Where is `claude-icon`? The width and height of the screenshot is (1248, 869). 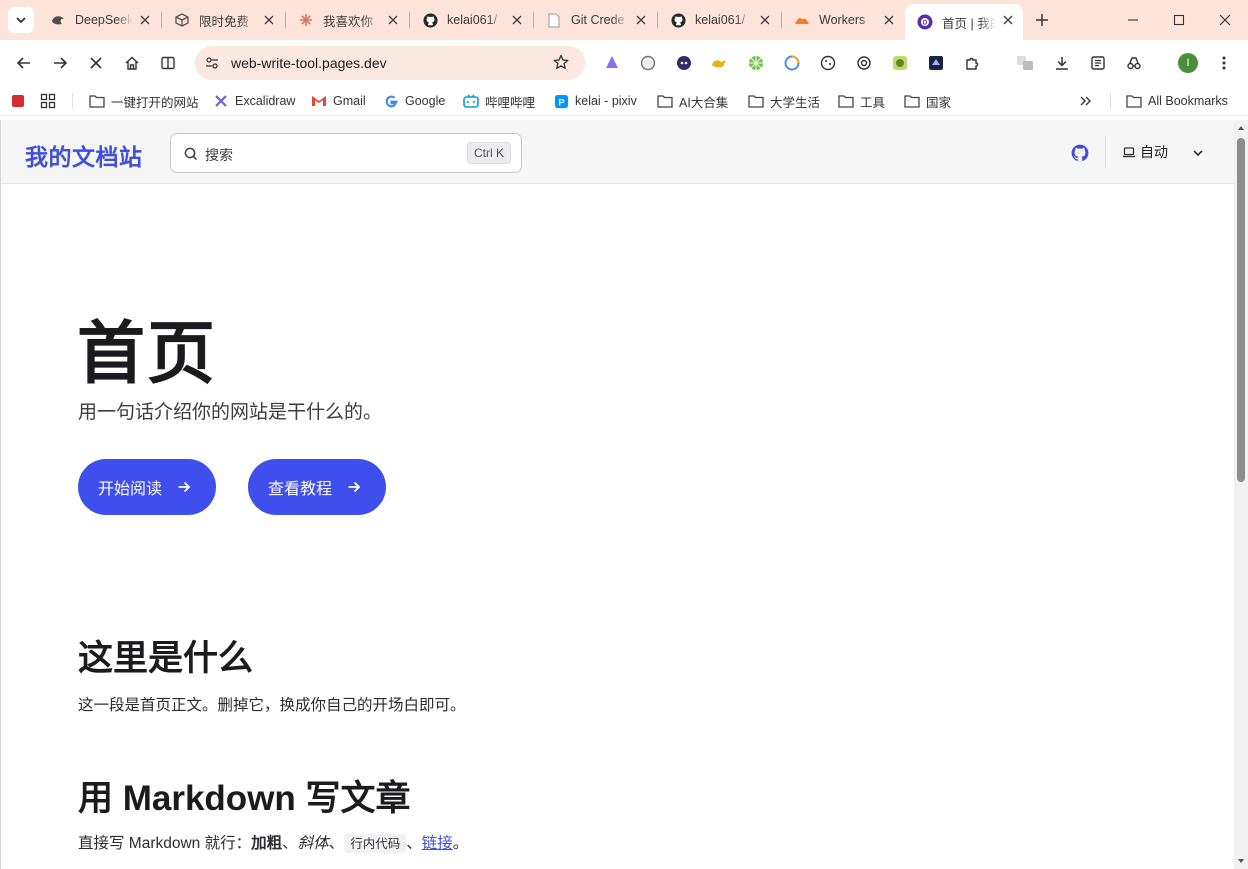
claude-icon is located at coordinates (306, 20).